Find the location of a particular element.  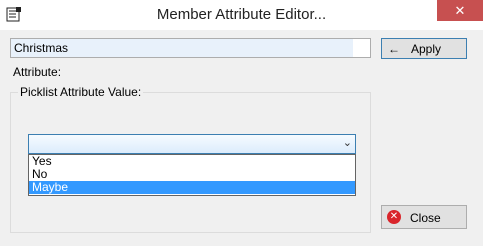

apply-button: ← Apply is located at coordinates (424, 48).